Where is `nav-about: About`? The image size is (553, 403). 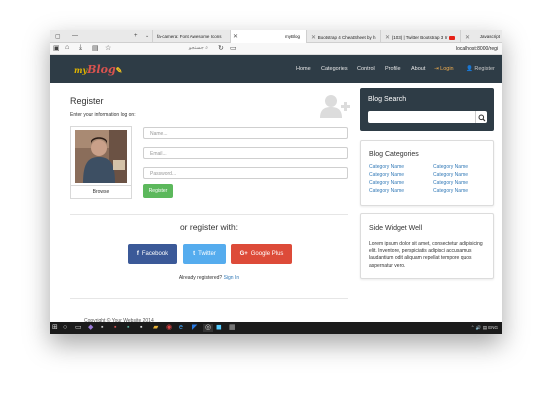
nav-about: About is located at coordinates (418, 69).